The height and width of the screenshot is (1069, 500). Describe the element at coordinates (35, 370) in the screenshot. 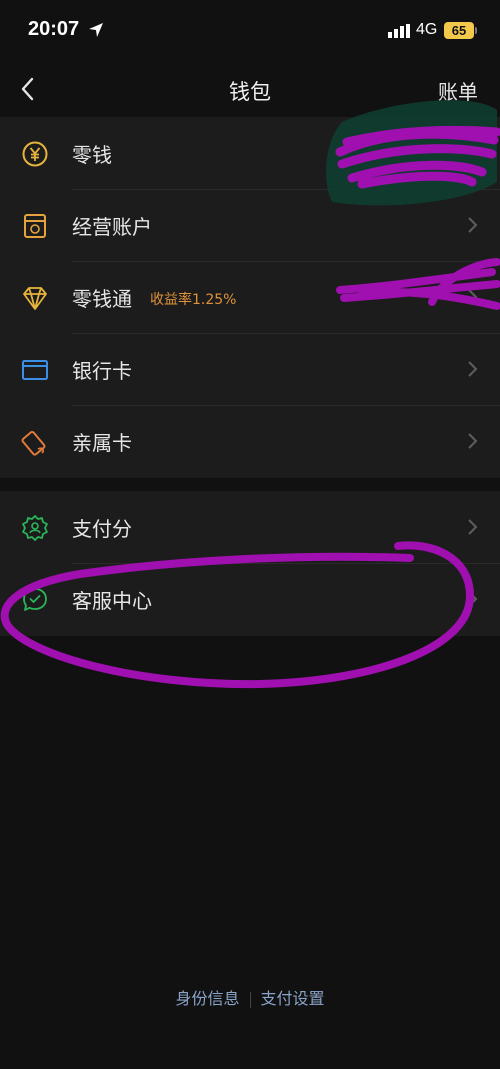

I see `card-icon` at that location.